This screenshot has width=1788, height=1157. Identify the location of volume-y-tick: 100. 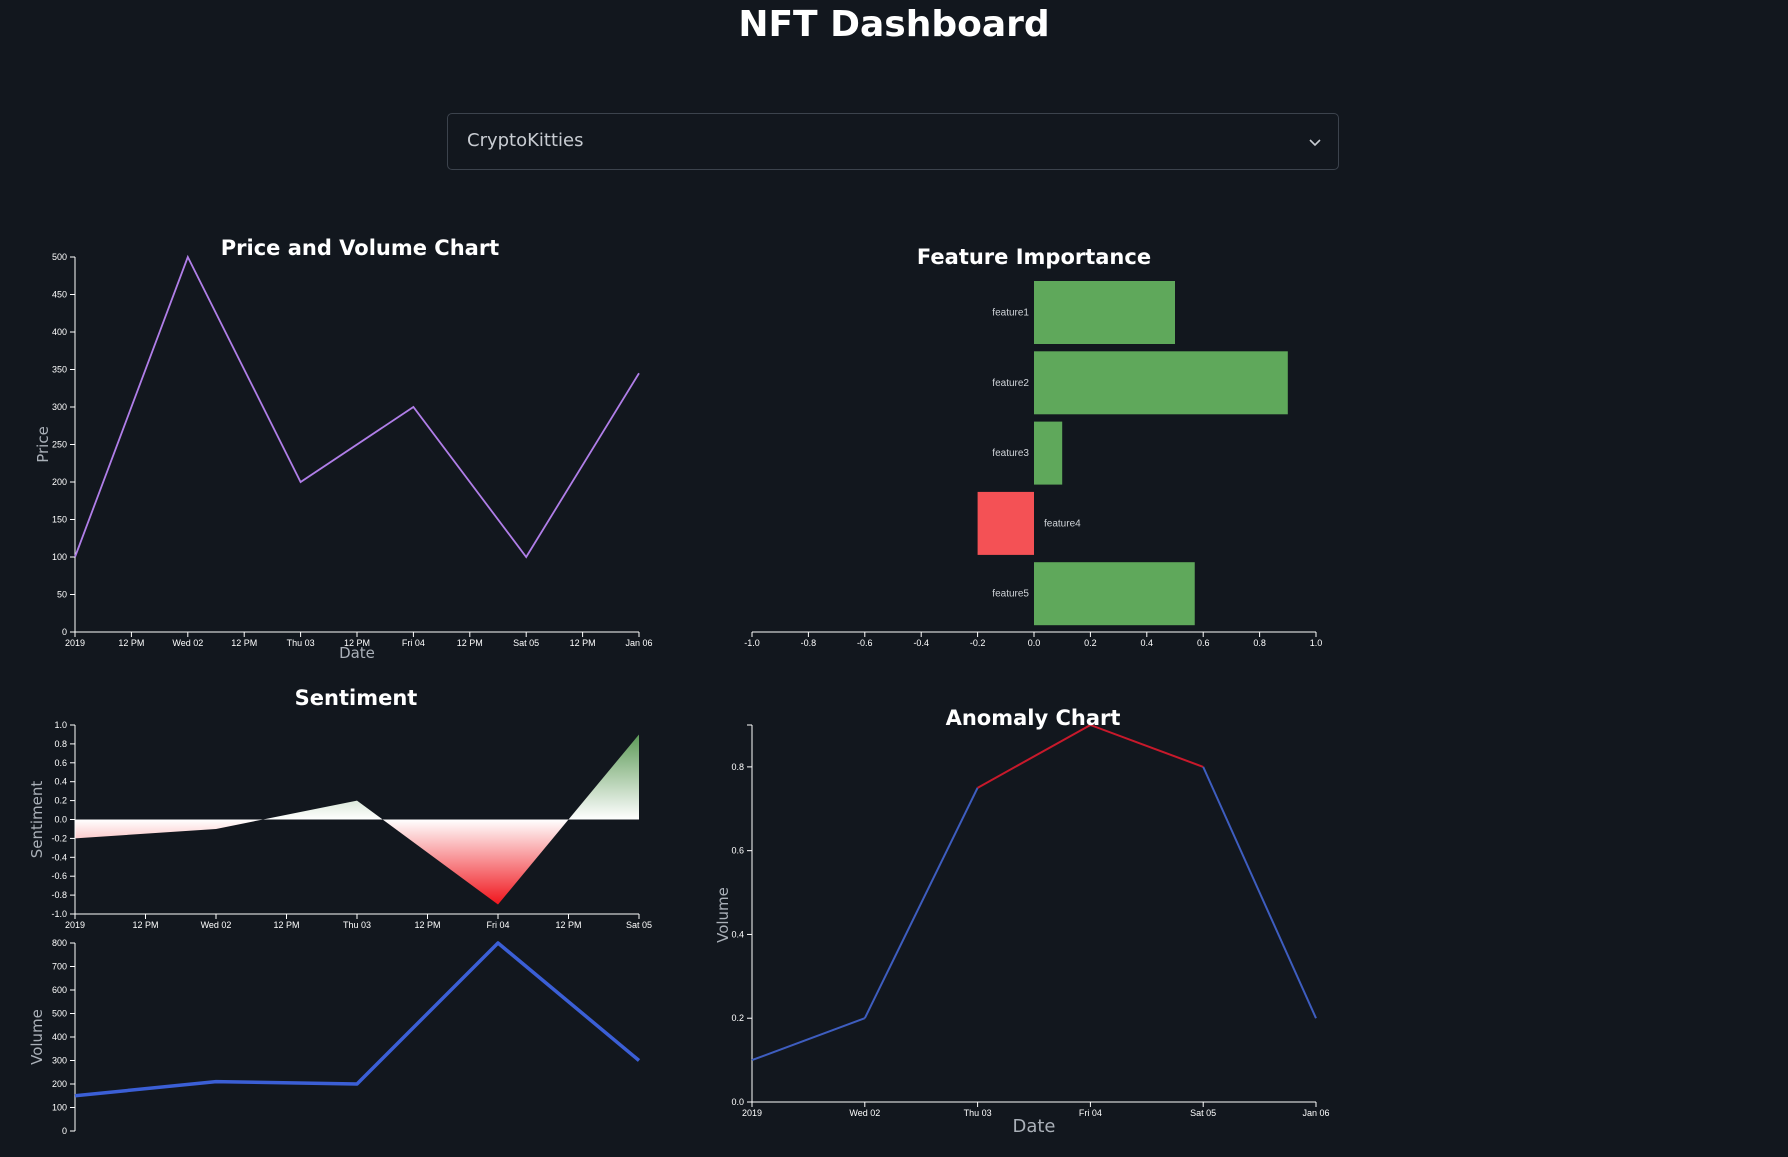
(63, 1108).